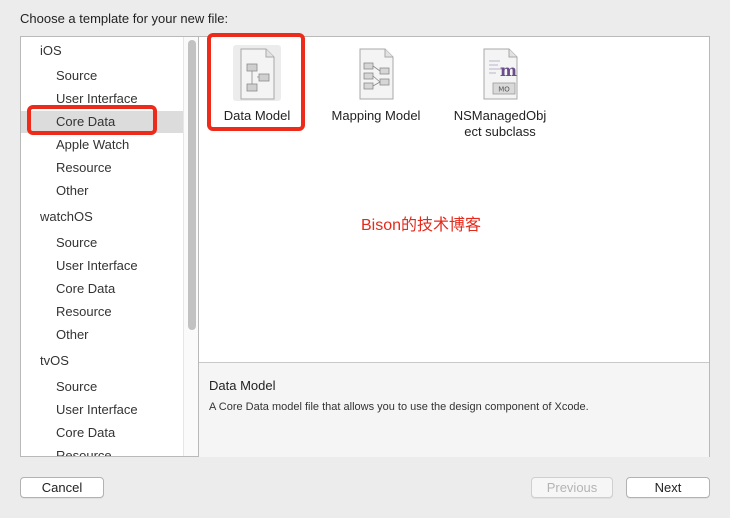 The width and height of the screenshot is (730, 518). Describe the element at coordinates (508, 70) in the screenshot. I see `svg-text: m` at that location.